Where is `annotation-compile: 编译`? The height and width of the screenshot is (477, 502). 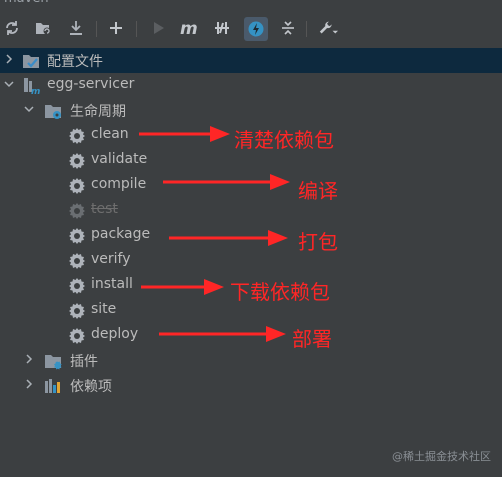
annotation-compile: 编译 is located at coordinates (318, 191).